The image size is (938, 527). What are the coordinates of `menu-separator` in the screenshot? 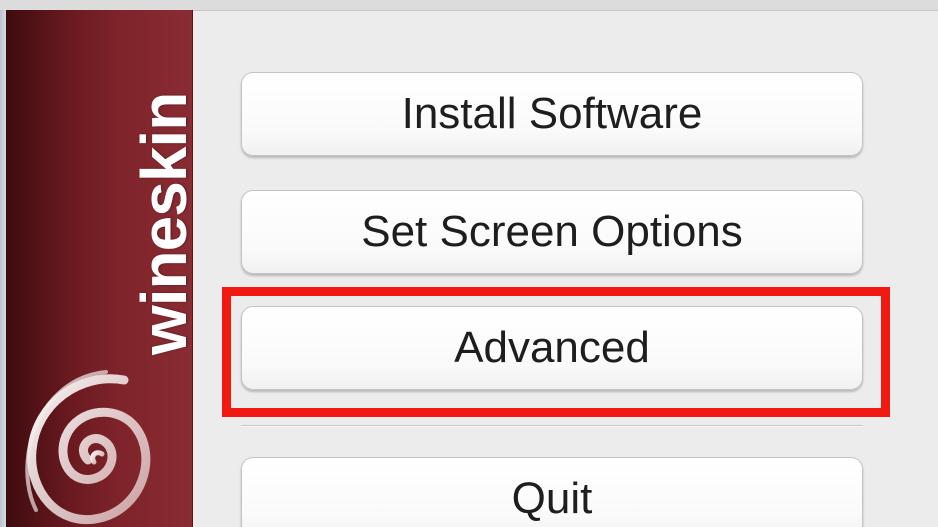 It's located at (552, 426).